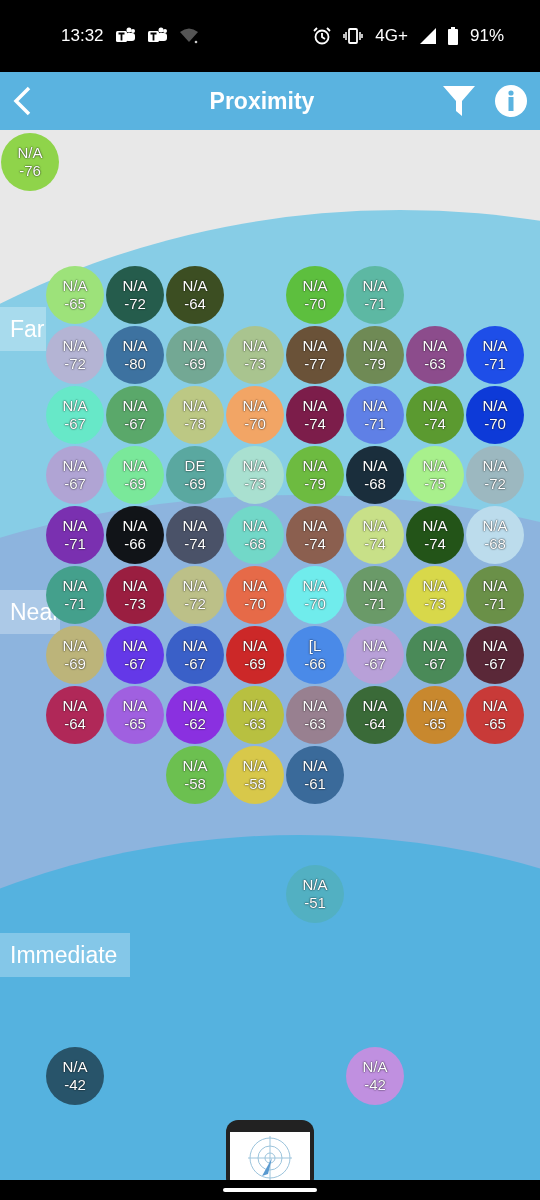  I want to click on info-icon, so click(511, 101).